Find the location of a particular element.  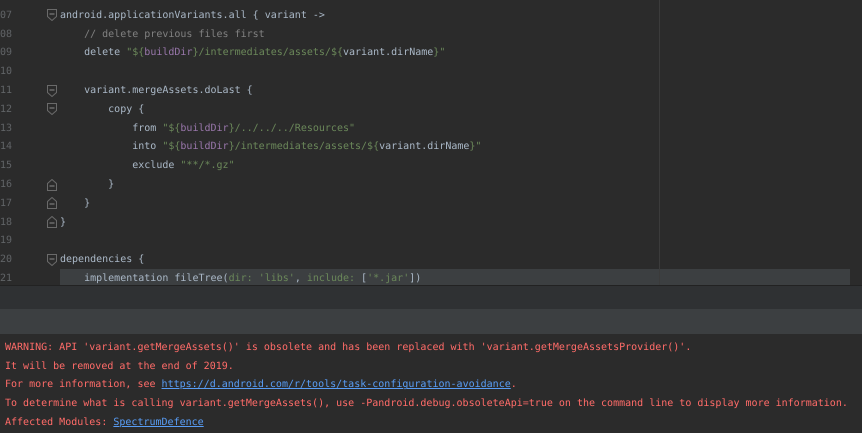

link: SpectrumDefence is located at coordinates (158, 422).